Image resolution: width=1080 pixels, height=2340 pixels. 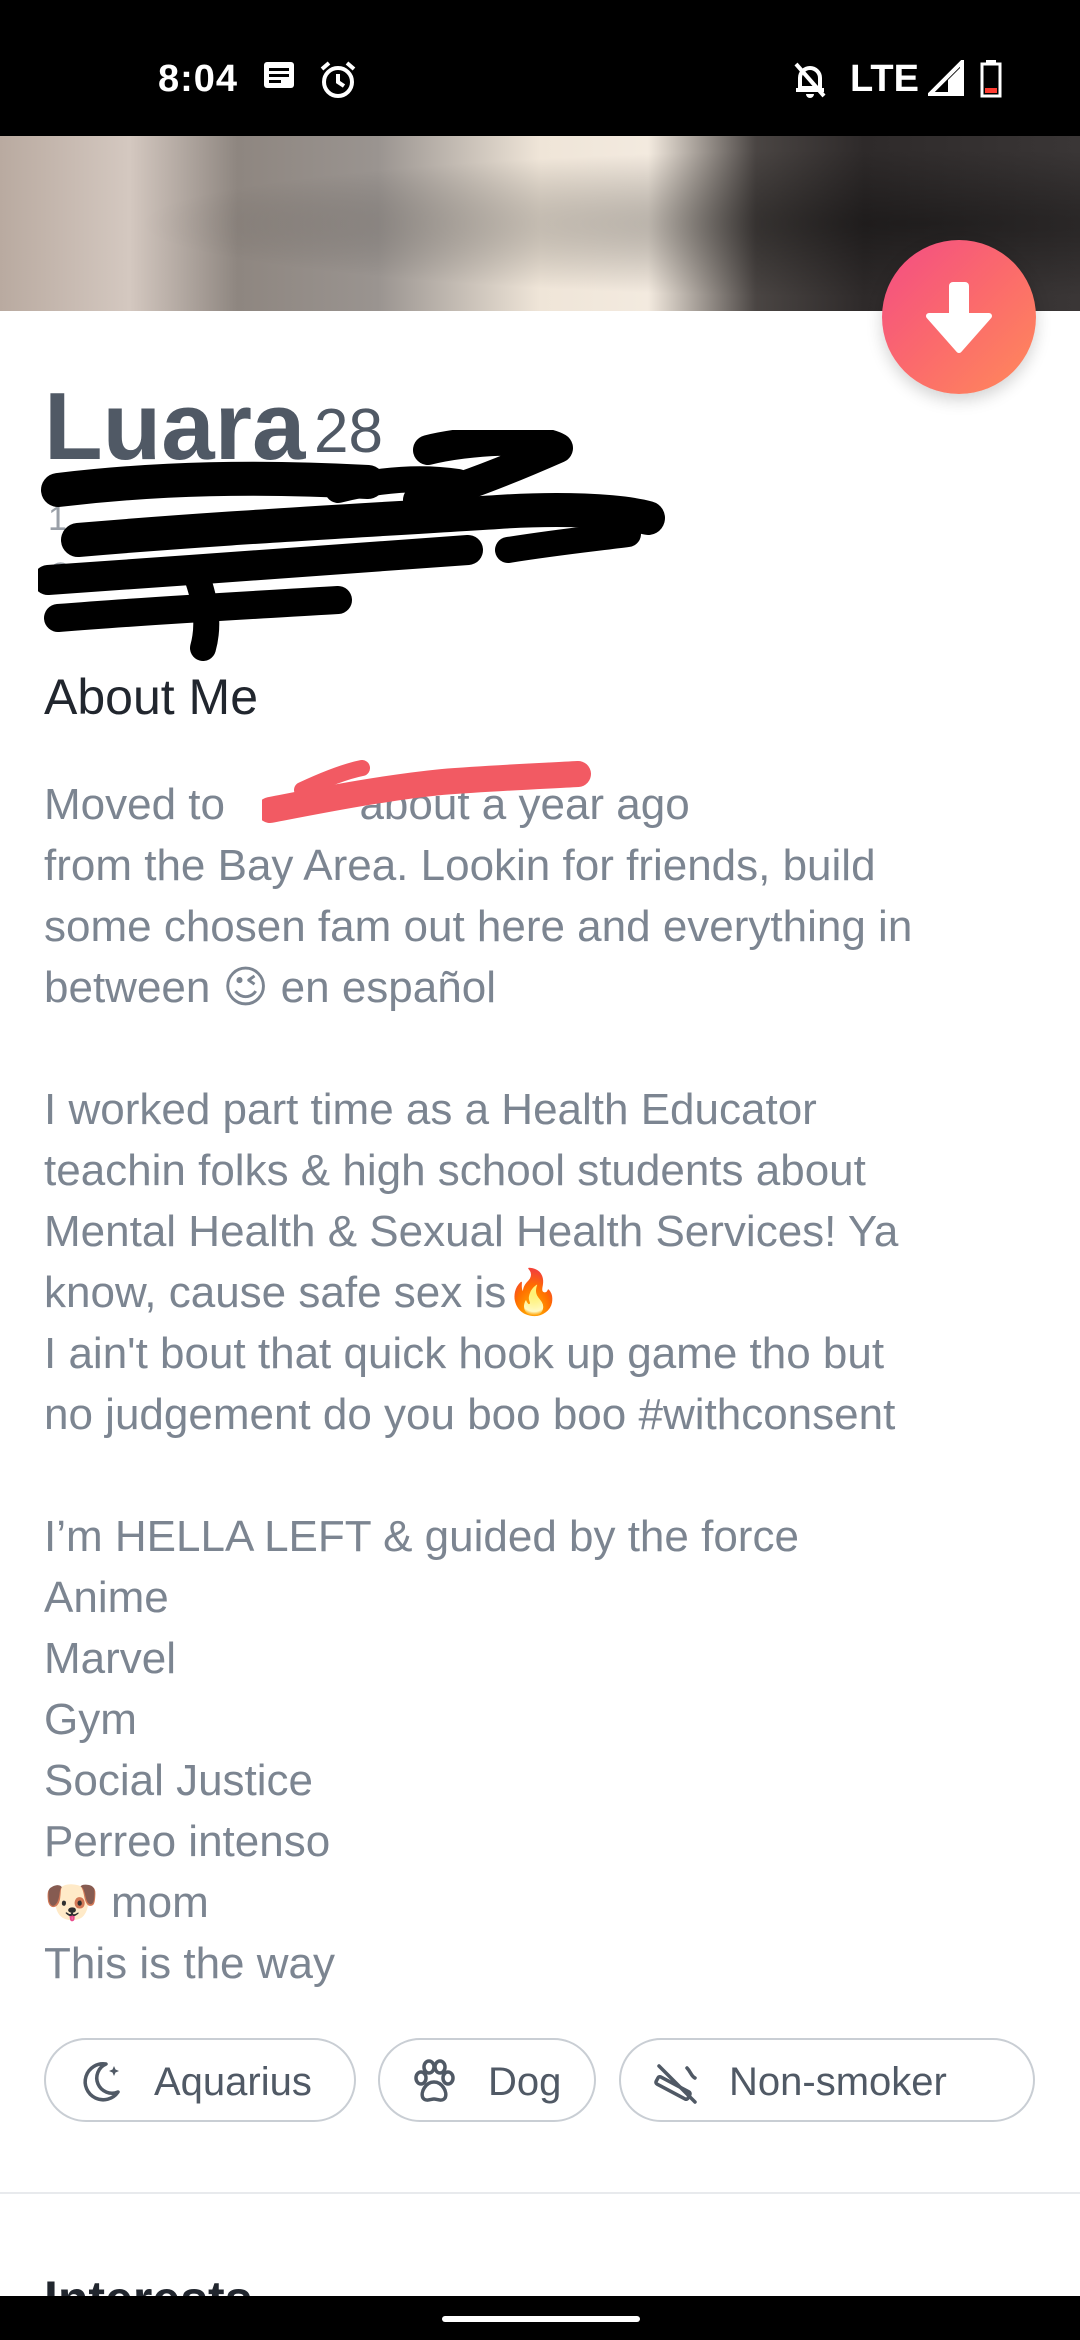 I want to click on paw-icon, so click(x=434, y=2087).